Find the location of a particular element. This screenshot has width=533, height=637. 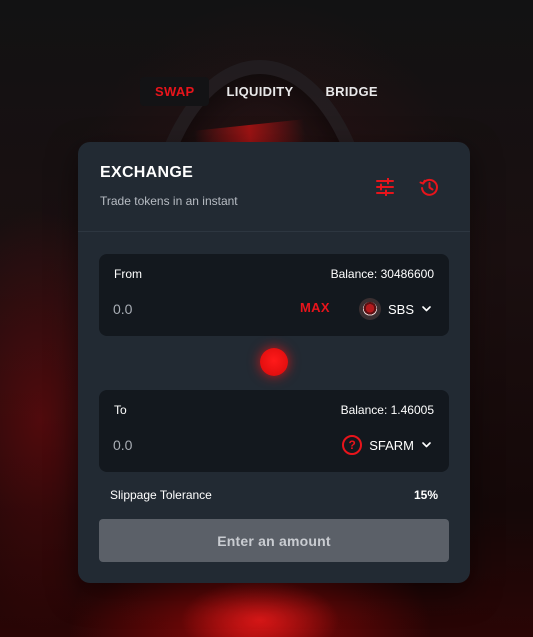

slippage-value: 15% is located at coordinates (425, 495).